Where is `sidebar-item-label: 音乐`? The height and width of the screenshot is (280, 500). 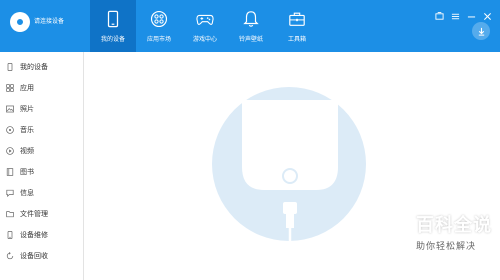 sidebar-item-label: 音乐 is located at coordinates (27, 129).